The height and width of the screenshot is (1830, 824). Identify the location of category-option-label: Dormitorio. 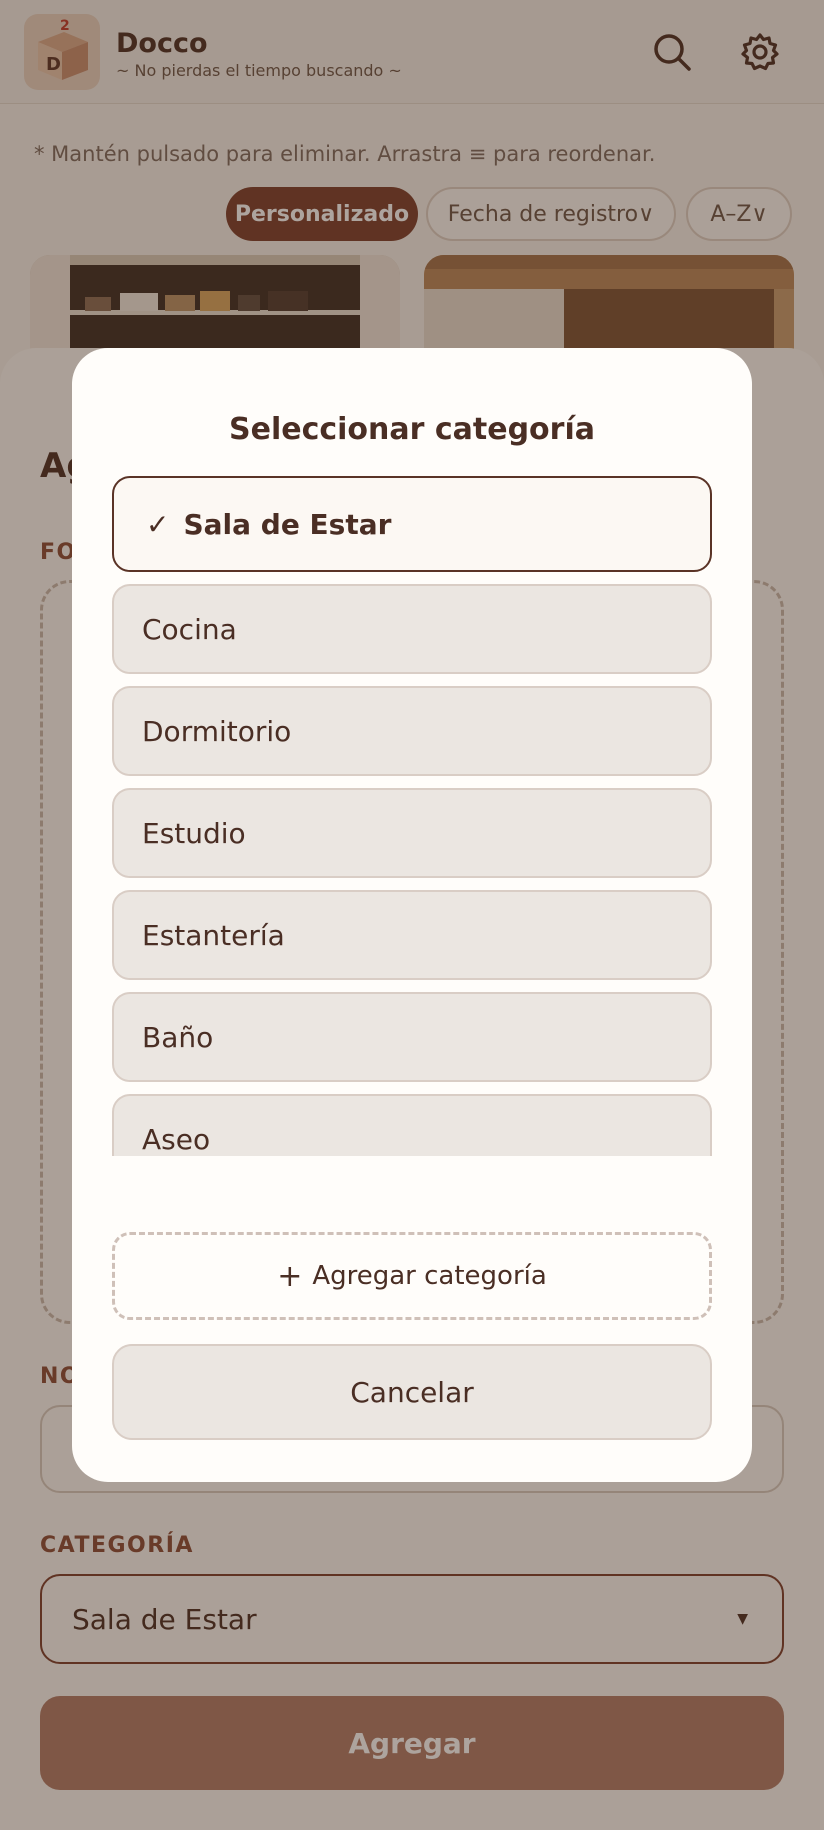
(217, 731).